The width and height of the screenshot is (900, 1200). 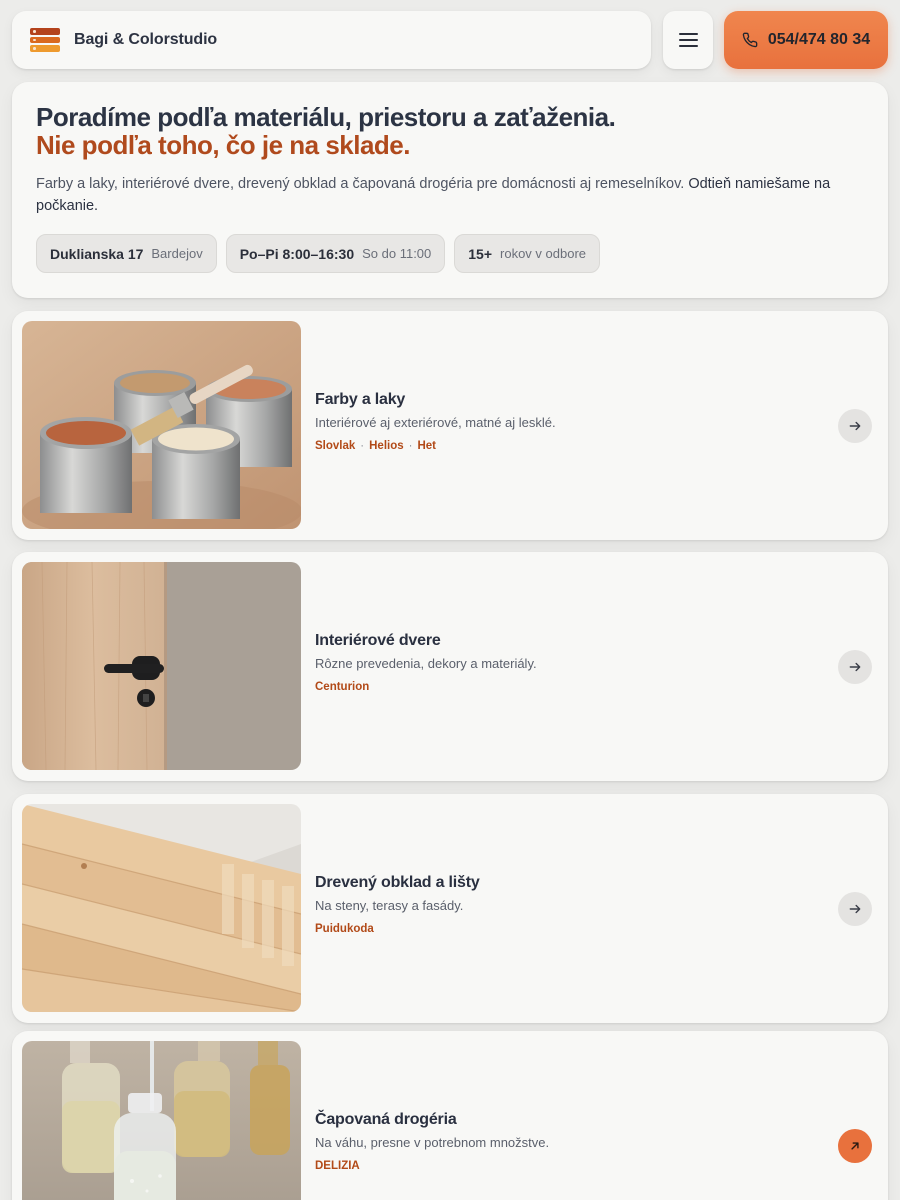 I want to click on hamburger-menu-icon, so click(x=688, y=40).